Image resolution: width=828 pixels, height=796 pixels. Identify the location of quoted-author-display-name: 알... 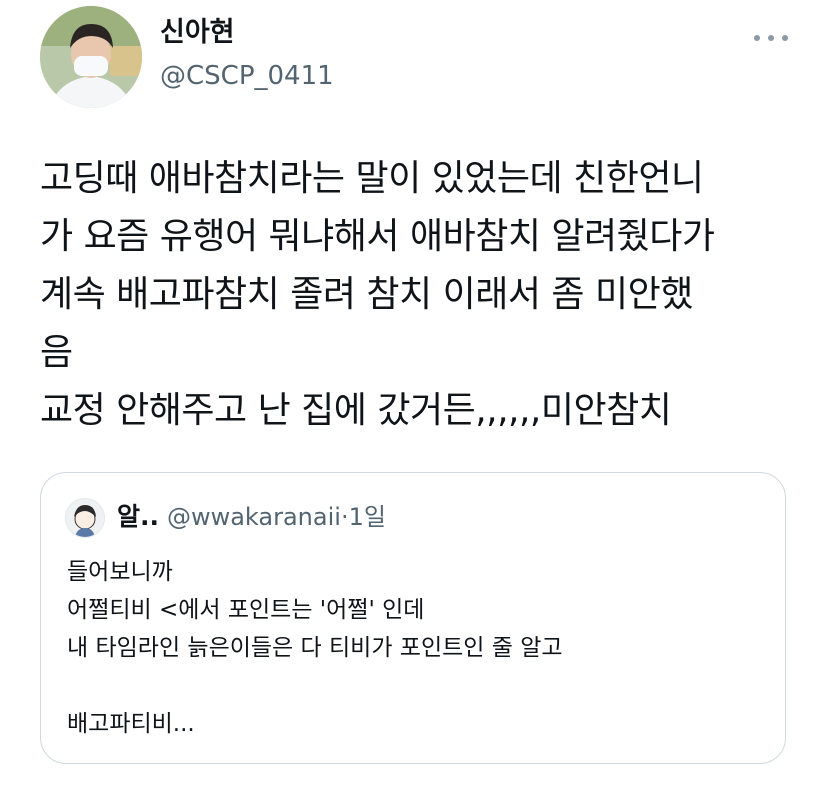
(138, 516).